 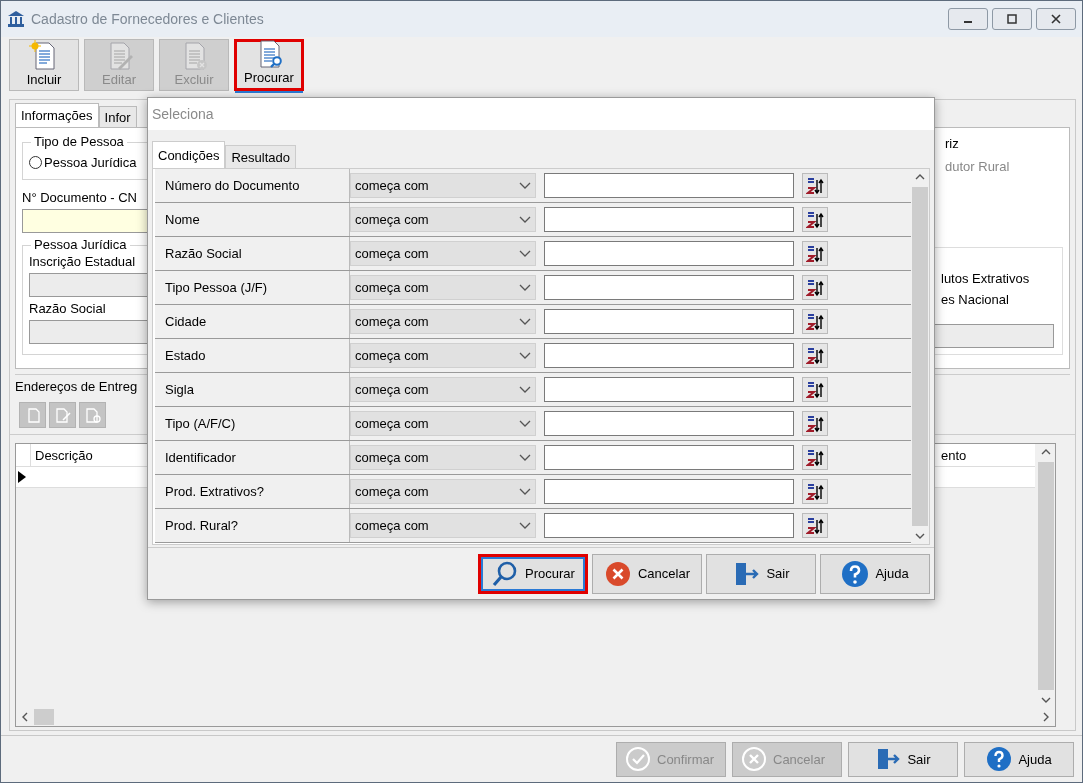 I want to click on minimize-button, so click(x=968, y=19).